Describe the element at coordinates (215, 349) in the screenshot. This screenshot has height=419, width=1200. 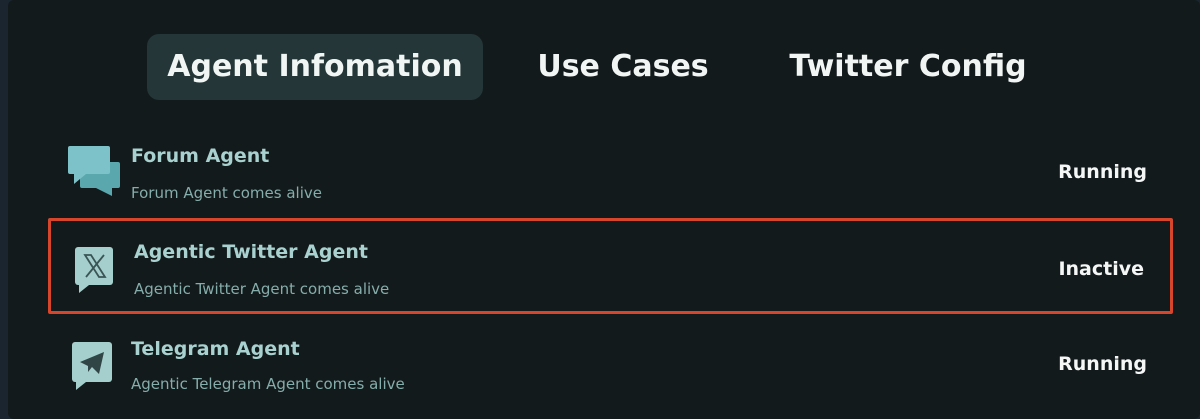
I see `agent-title: Telegram Agent` at that location.